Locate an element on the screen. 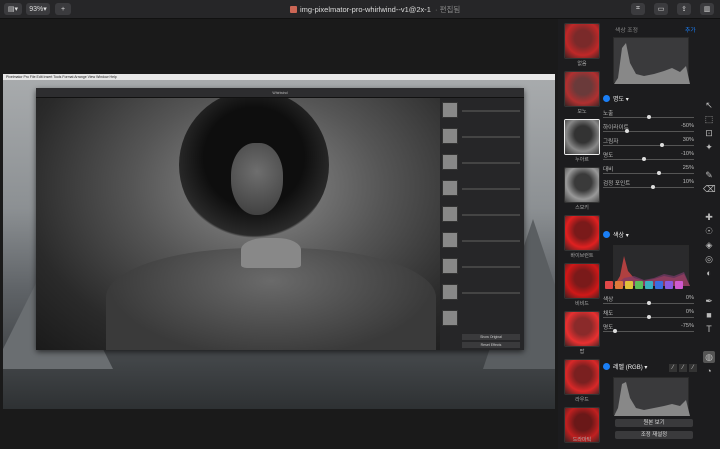  sponge-icon: ◎ is located at coordinates (709, 259).